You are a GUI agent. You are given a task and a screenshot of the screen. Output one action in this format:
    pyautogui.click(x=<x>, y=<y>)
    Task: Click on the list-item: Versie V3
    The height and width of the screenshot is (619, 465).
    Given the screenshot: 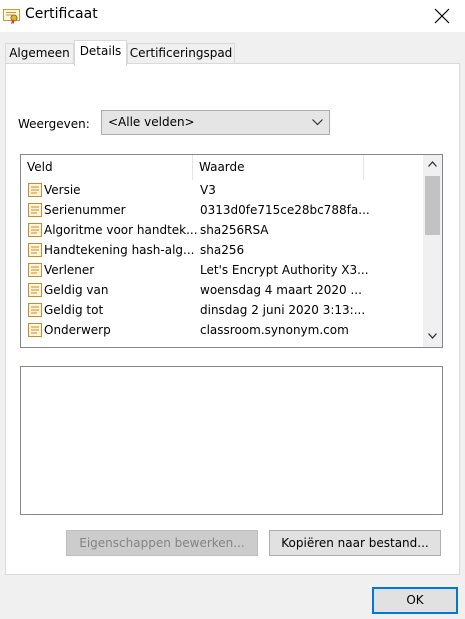 What is the action you would take?
    pyautogui.click(x=222, y=190)
    